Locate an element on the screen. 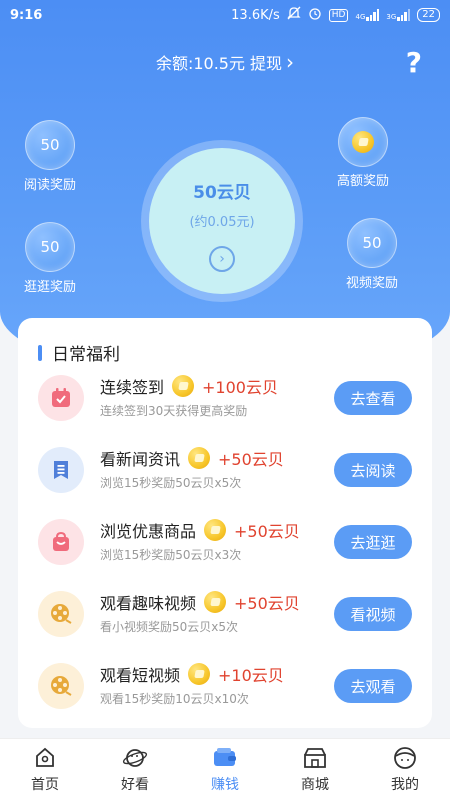 Image resolution: width=450 pixels, height=800 pixels. balance-withdraw-link: 余额:10.5元 提现 › is located at coordinates (225, 62).